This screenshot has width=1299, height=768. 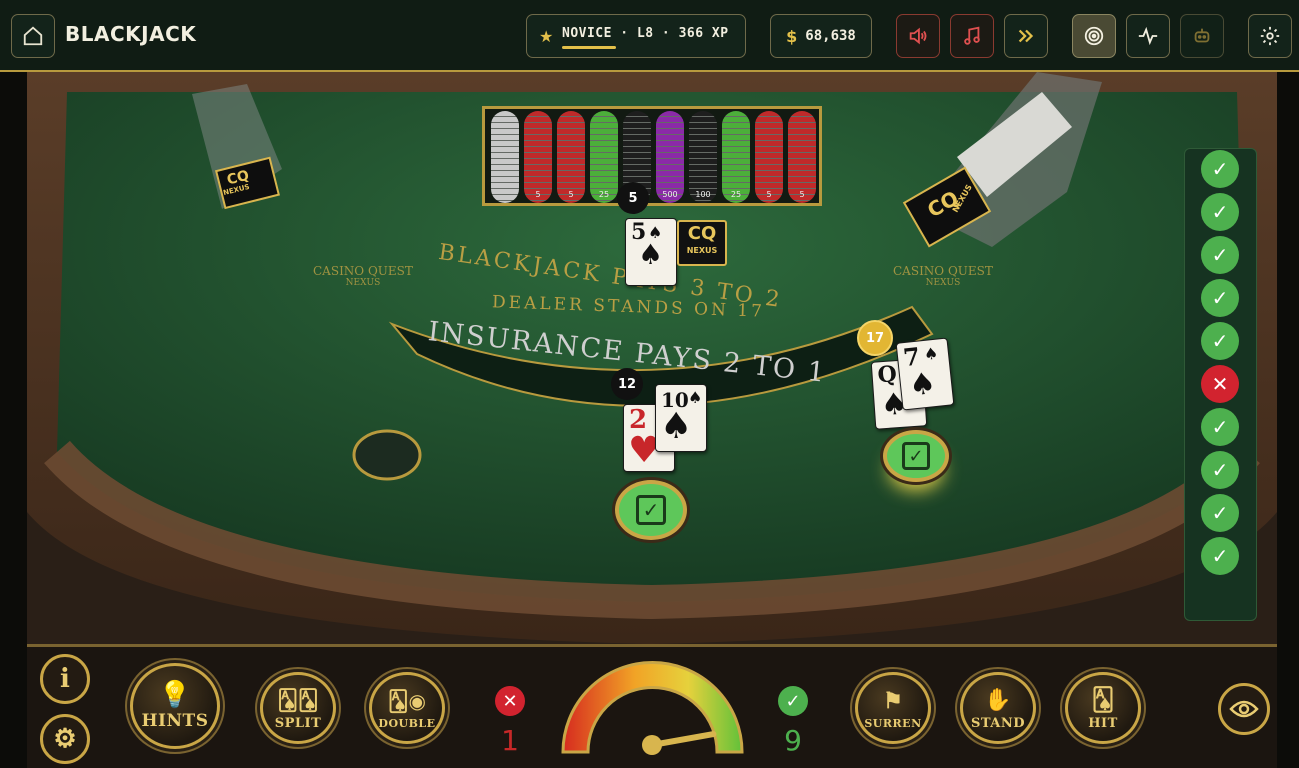 I want to click on dealer-hole-card: CQ NEXUS, so click(x=702, y=243).